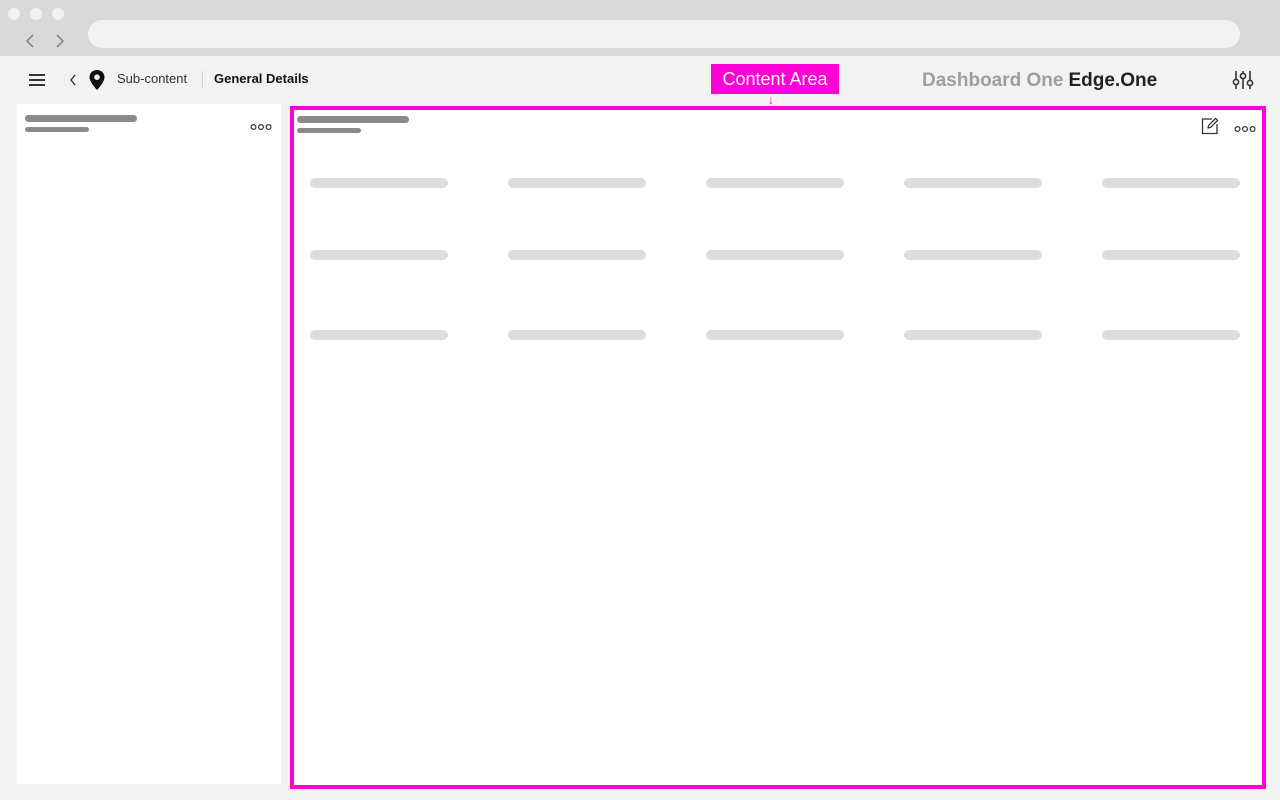 Image resolution: width=1280 pixels, height=800 pixels. I want to click on address-bar, so click(664, 34).